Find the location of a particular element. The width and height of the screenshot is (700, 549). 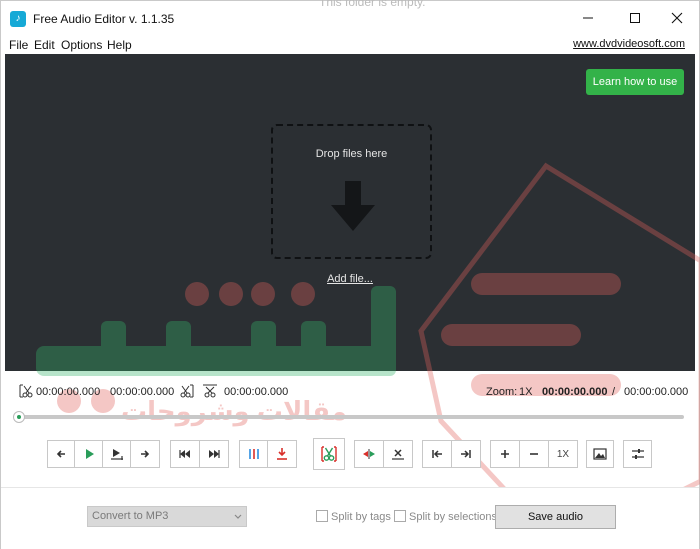

zoom-in-button is located at coordinates (505, 454).